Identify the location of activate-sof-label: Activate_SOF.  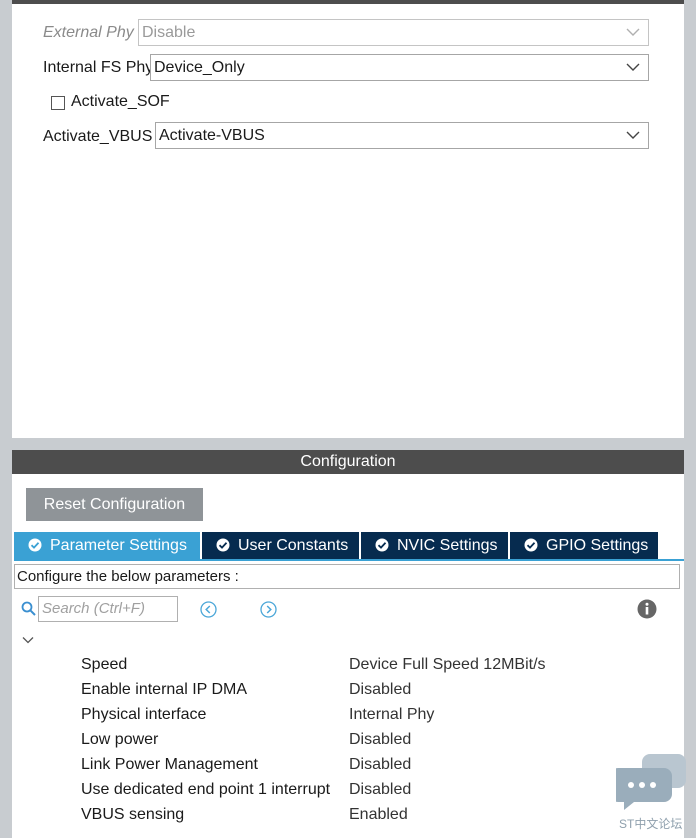
(120, 101).